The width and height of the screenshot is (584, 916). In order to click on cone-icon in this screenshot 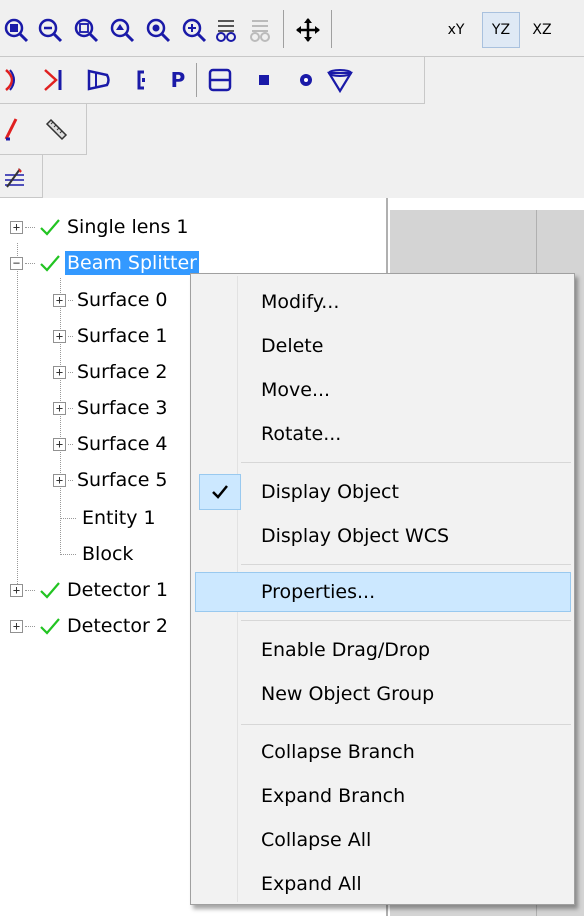, I will do `click(98, 80)`.